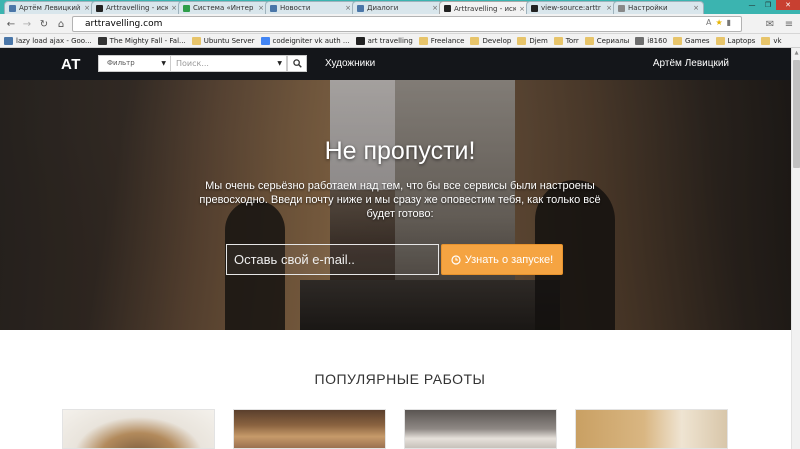 This screenshot has height=449, width=800. I want to click on notify-button-label: Узнать о запуске!, so click(509, 259).